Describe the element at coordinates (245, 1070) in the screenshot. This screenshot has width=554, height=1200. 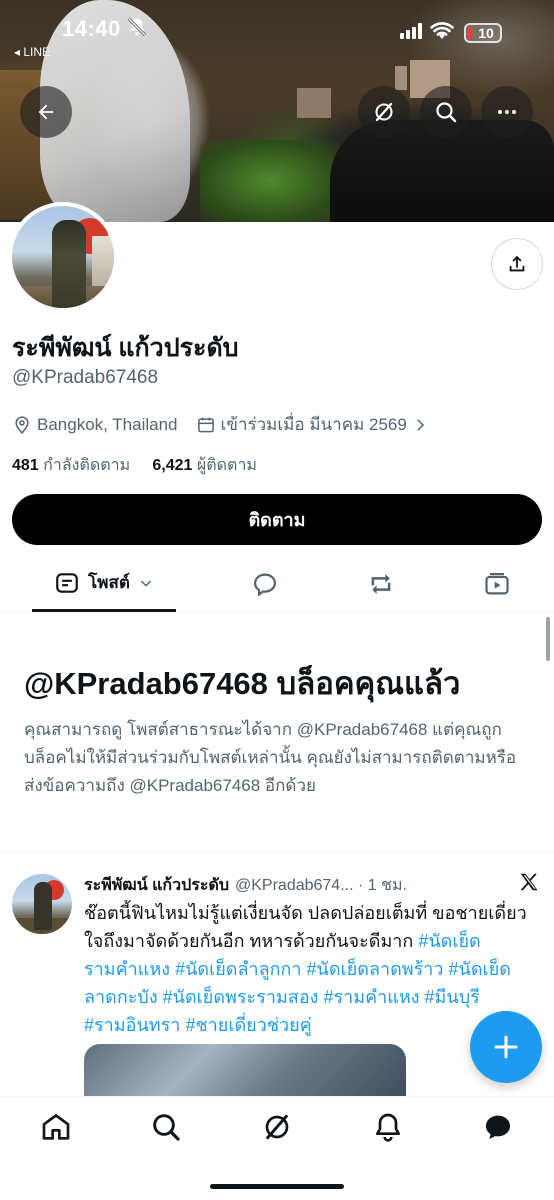
I see `post-media-image` at that location.